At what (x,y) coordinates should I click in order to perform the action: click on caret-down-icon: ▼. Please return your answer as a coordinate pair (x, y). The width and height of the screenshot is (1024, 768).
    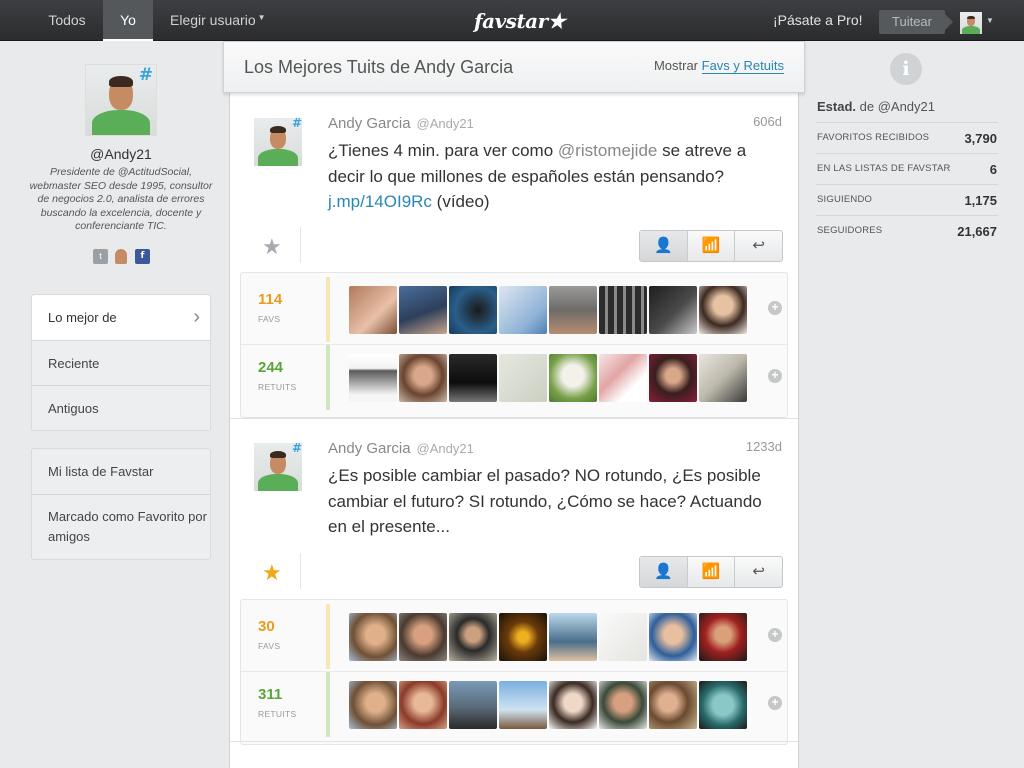
    Looking at the image, I should click on (990, 20).